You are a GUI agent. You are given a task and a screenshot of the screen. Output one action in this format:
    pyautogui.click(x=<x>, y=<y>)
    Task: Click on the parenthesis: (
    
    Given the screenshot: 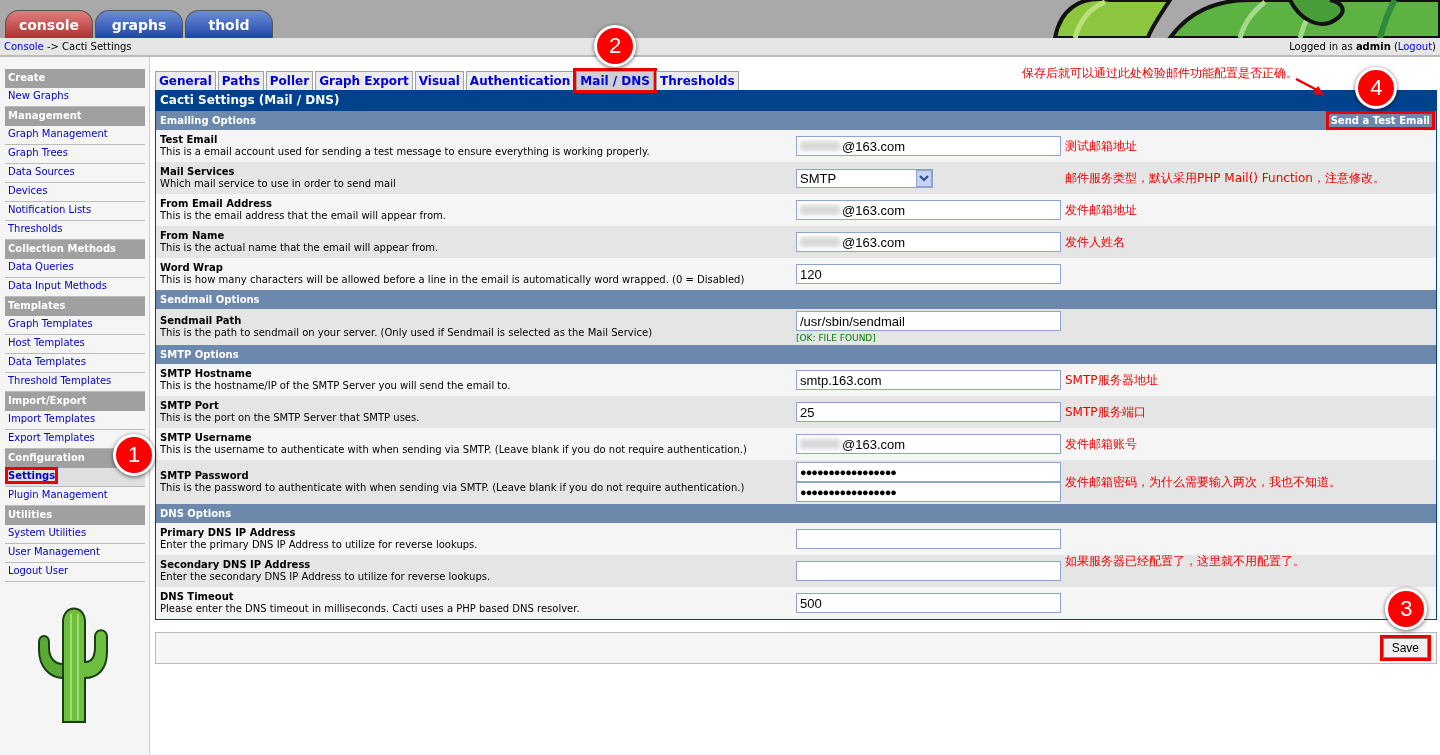 What is the action you would take?
    pyautogui.click(x=1395, y=46)
    